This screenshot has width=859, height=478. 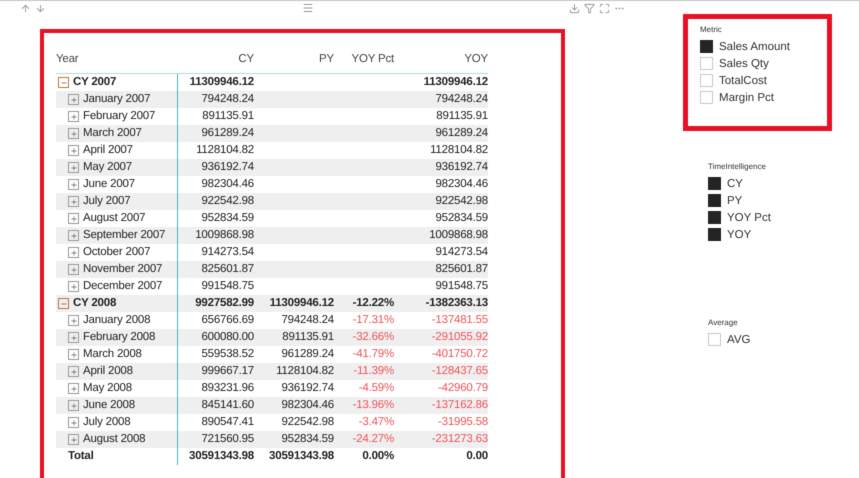 I want to click on option-label: YOY, so click(x=739, y=234).